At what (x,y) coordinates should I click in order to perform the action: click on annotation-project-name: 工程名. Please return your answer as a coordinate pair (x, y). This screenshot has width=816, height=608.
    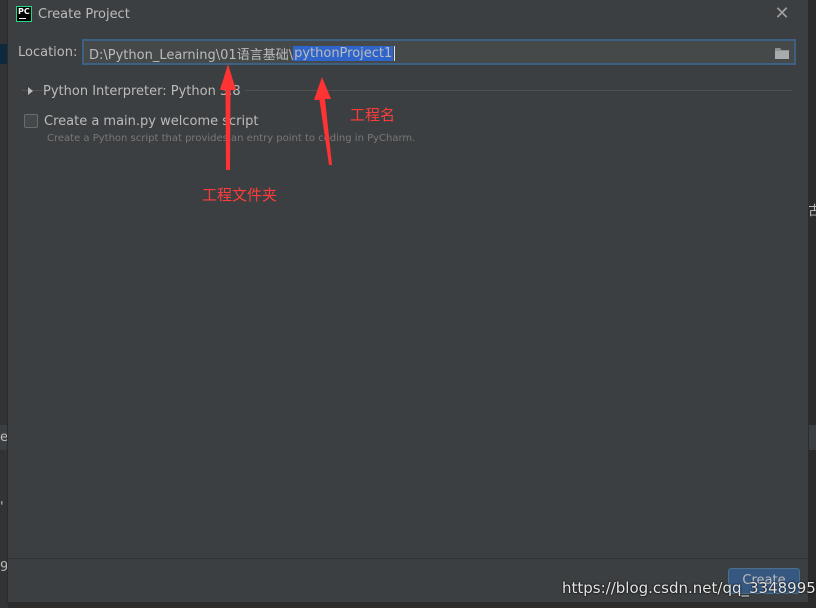
    Looking at the image, I should click on (373, 115).